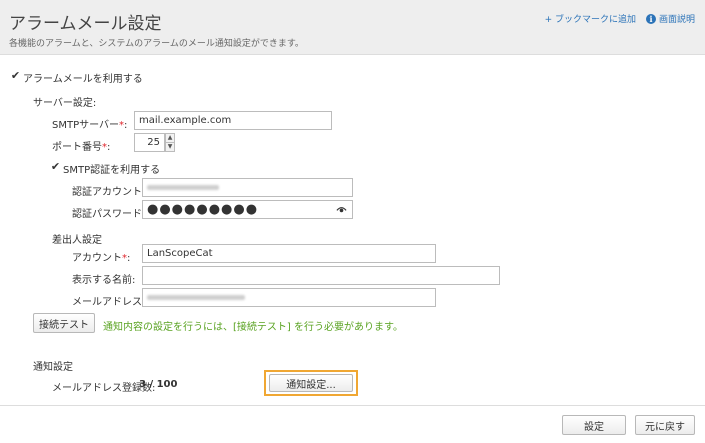  Describe the element at coordinates (289, 297) in the screenshot. I see `mail-address-input` at that location.